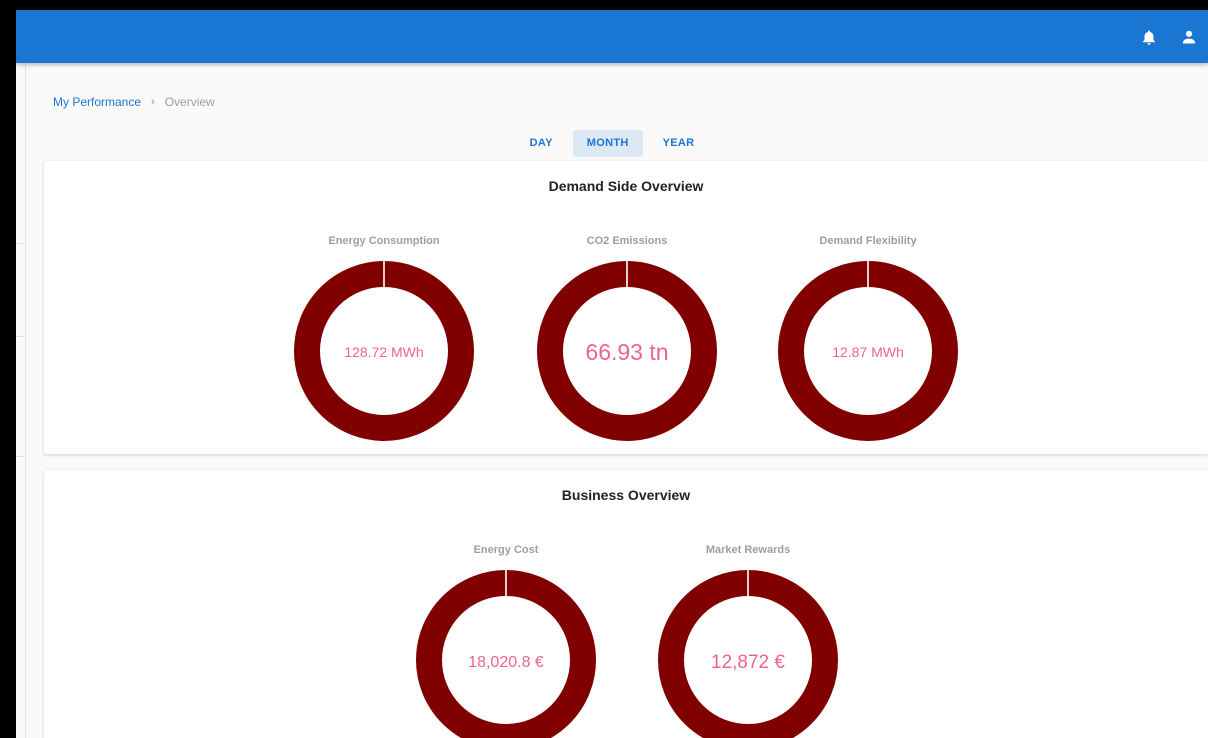 The image size is (1208, 738). Describe the element at coordinates (626, 495) in the screenshot. I see `business-overview-title: Business Overview` at that location.